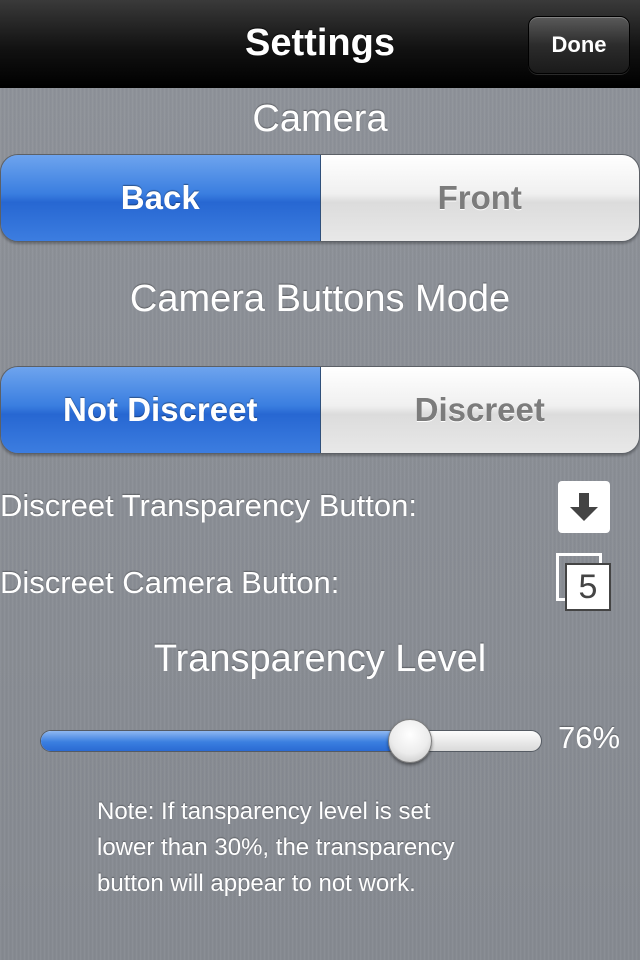 This screenshot has height=960, width=640. I want to click on discreet-segment: Discreet, so click(479, 410).